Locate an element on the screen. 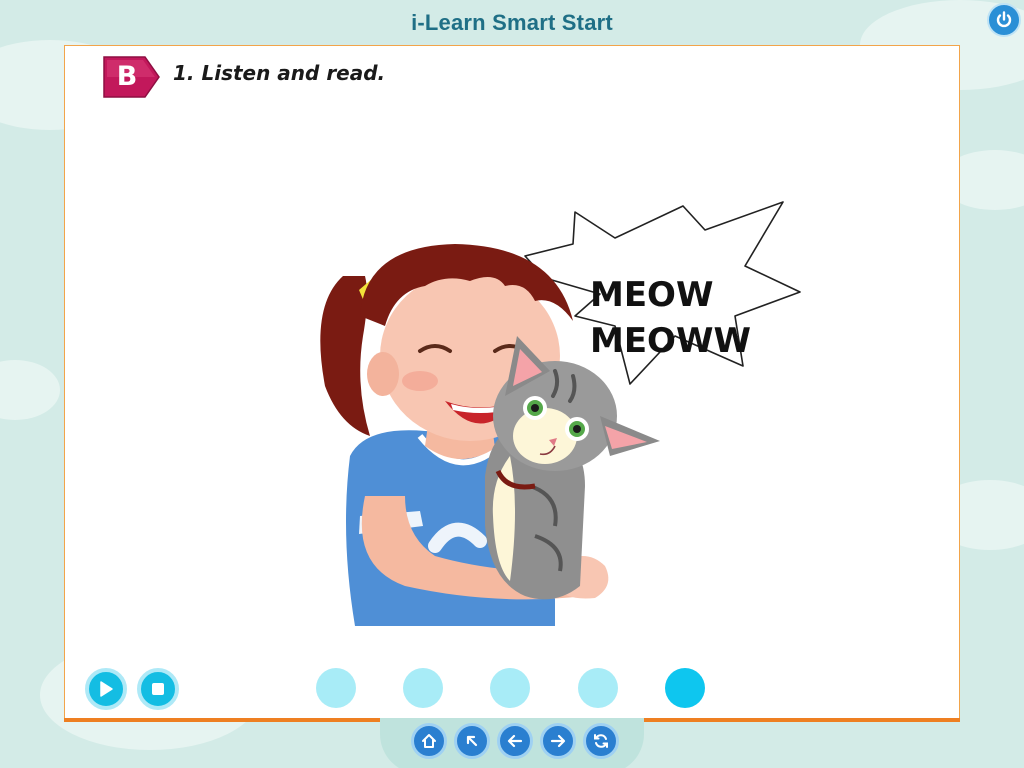 The image size is (1024, 768). next-icon is located at coordinates (558, 741).